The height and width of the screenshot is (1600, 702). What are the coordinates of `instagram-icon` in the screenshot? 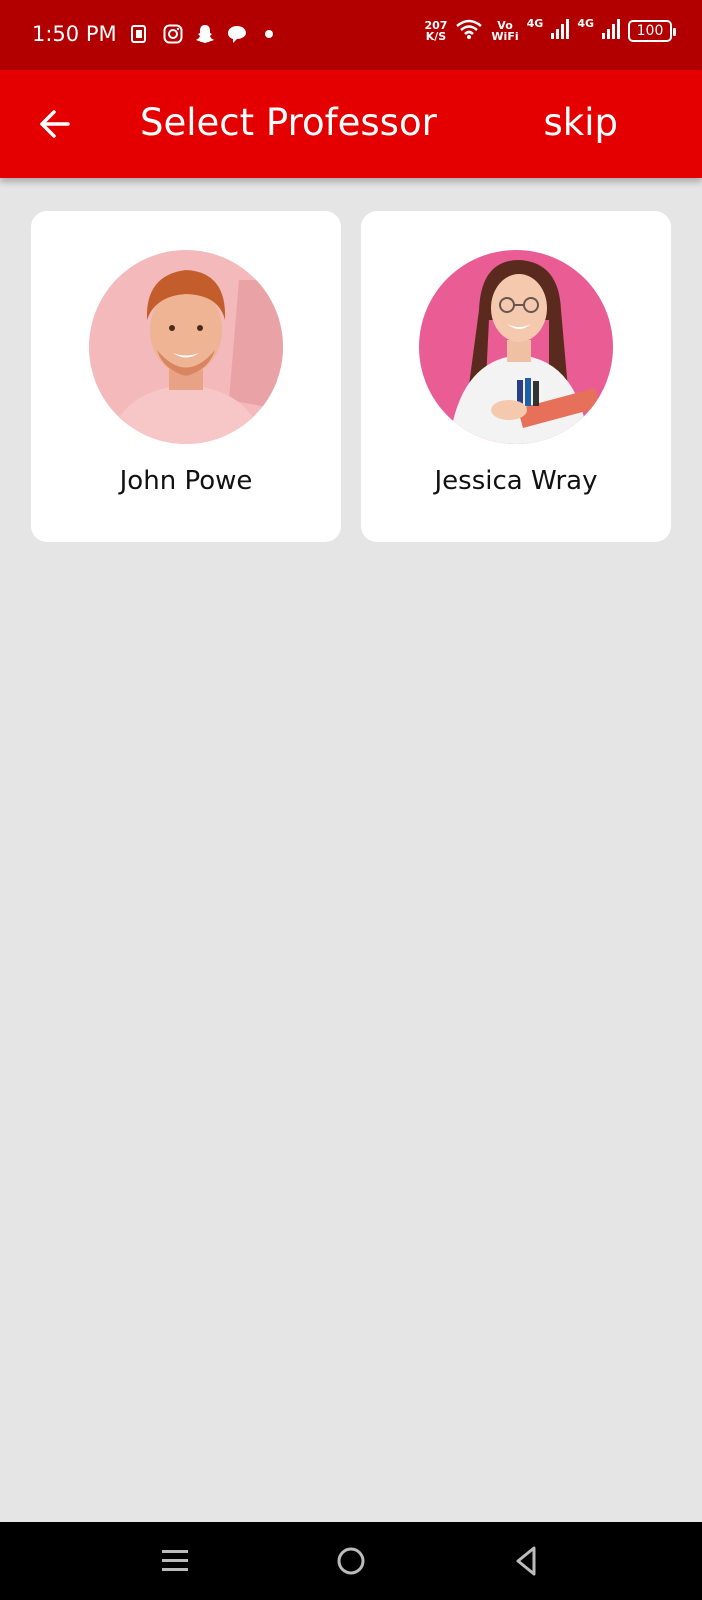 It's located at (173, 34).